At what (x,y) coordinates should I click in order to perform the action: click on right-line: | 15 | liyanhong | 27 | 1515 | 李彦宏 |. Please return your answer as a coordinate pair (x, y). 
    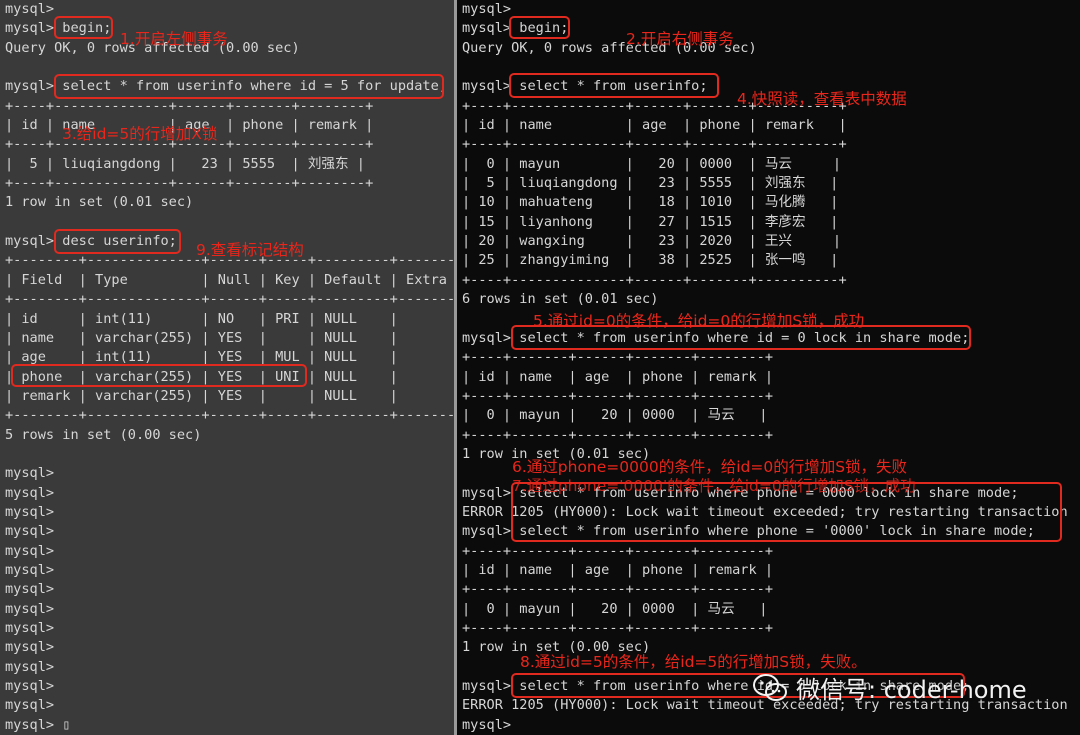
    Looking at the image, I should click on (650, 221).